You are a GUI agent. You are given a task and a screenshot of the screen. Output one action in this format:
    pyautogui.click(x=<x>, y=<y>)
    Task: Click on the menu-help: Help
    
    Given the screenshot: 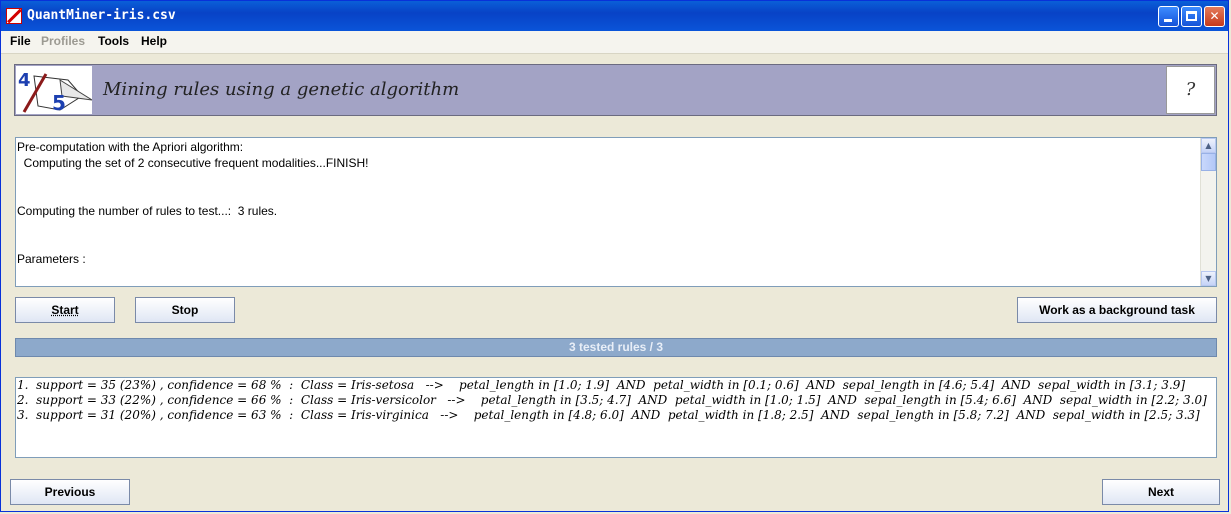 What is the action you would take?
    pyautogui.click(x=154, y=41)
    